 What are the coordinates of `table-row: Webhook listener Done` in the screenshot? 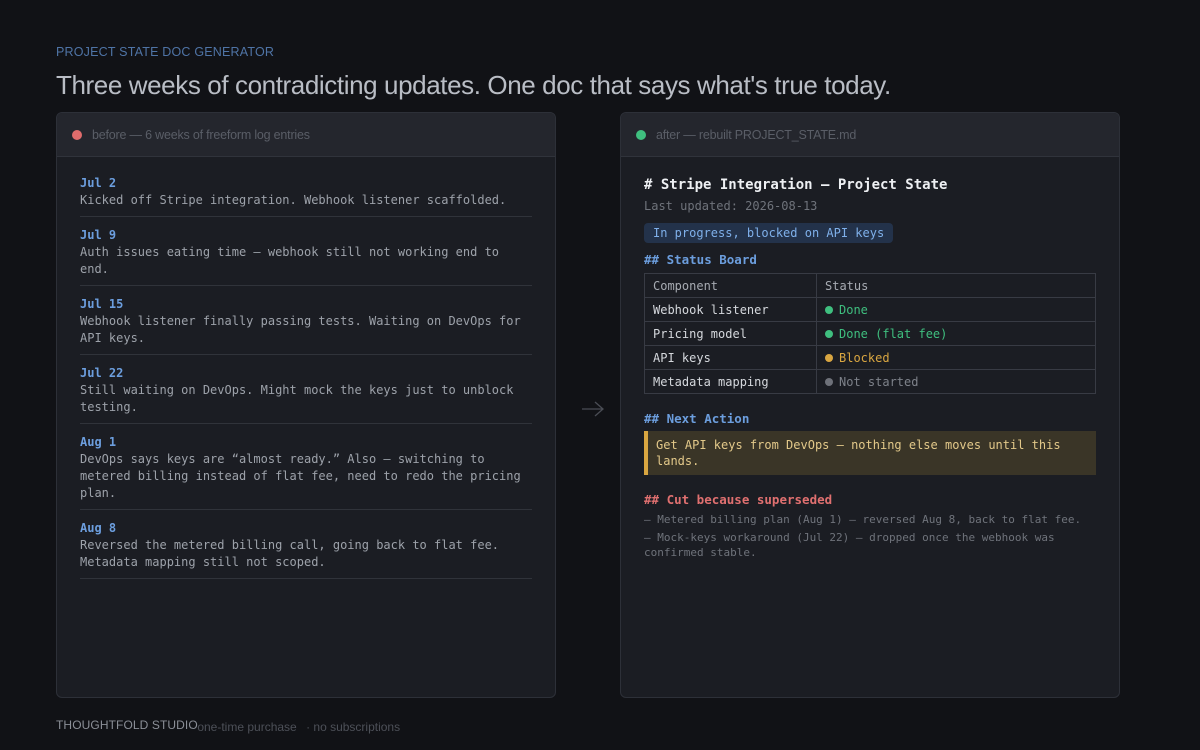 It's located at (870, 309).